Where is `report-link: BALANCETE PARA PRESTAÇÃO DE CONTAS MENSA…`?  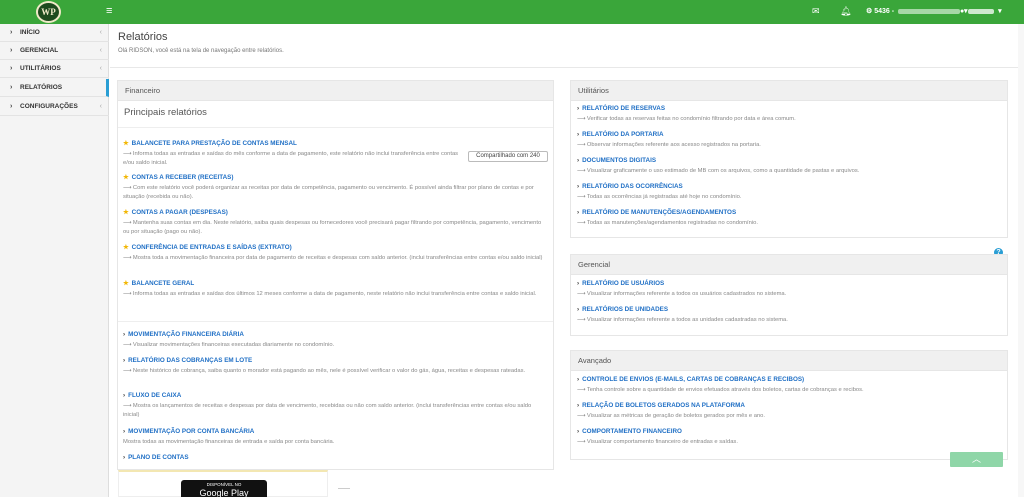
report-link: BALANCETE PARA PRESTAÇÃO DE CONTAS MENSA… is located at coordinates (214, 143).